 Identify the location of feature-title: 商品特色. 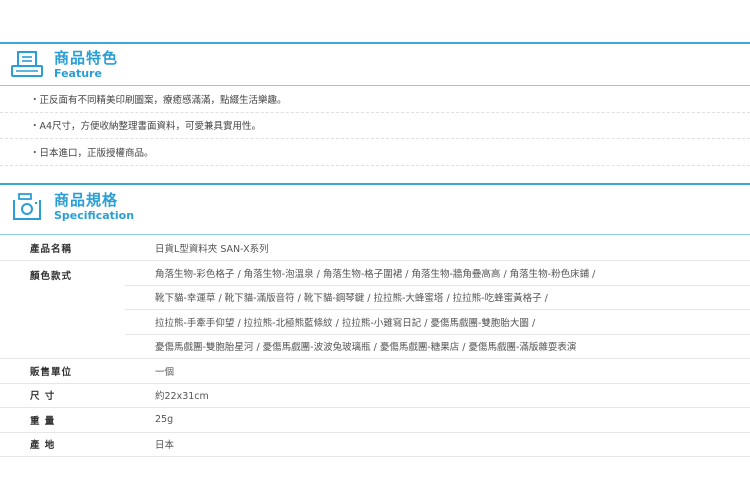
(86, 58).